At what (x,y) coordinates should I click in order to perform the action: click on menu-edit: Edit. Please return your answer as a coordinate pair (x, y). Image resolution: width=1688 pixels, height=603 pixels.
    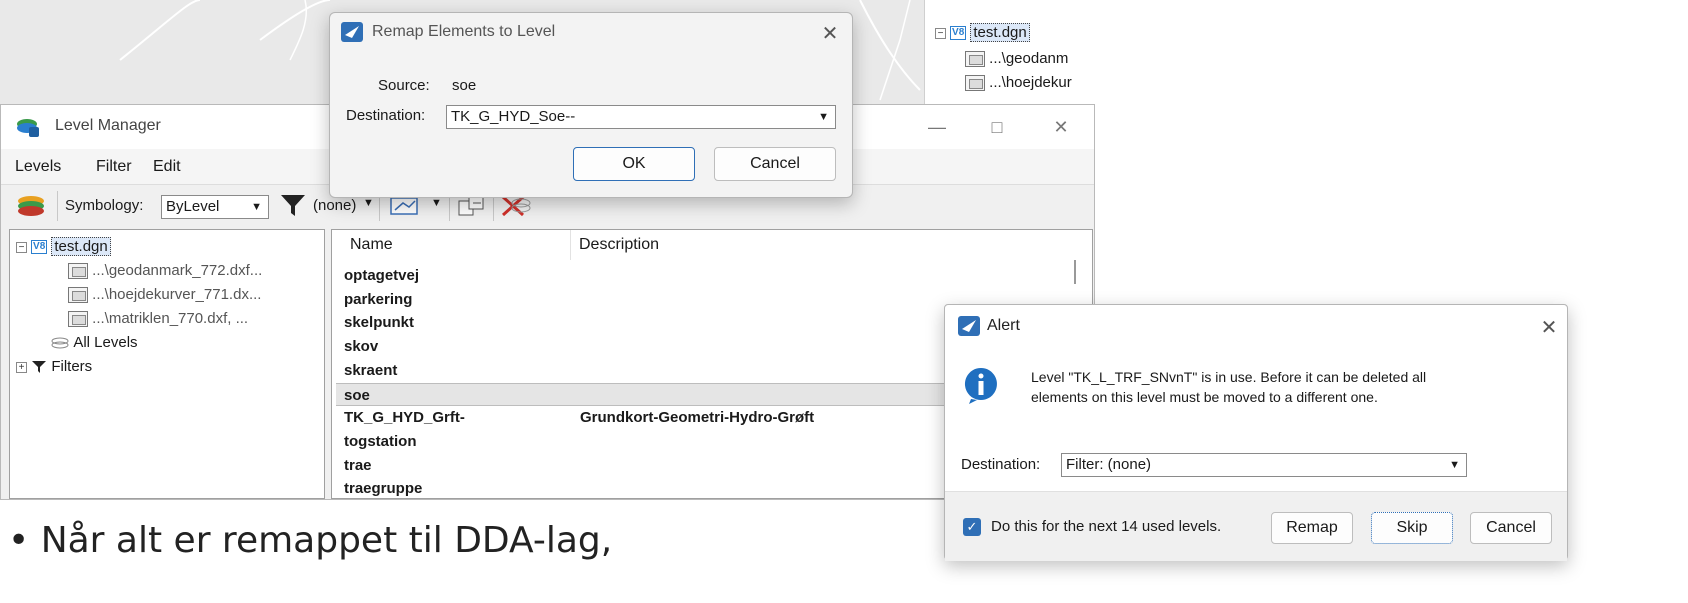
    Looking at the image, I should click on (167, 167).